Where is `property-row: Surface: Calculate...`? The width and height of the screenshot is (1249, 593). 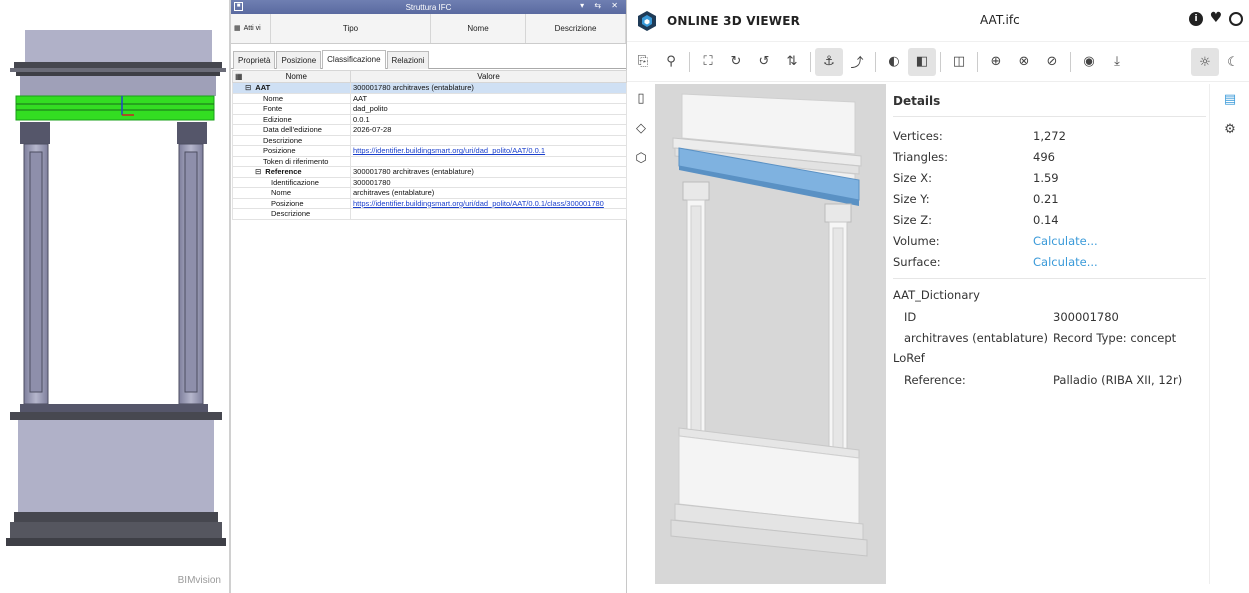 property-row: Surface: Calculate... is located at coordinates (995, 261).